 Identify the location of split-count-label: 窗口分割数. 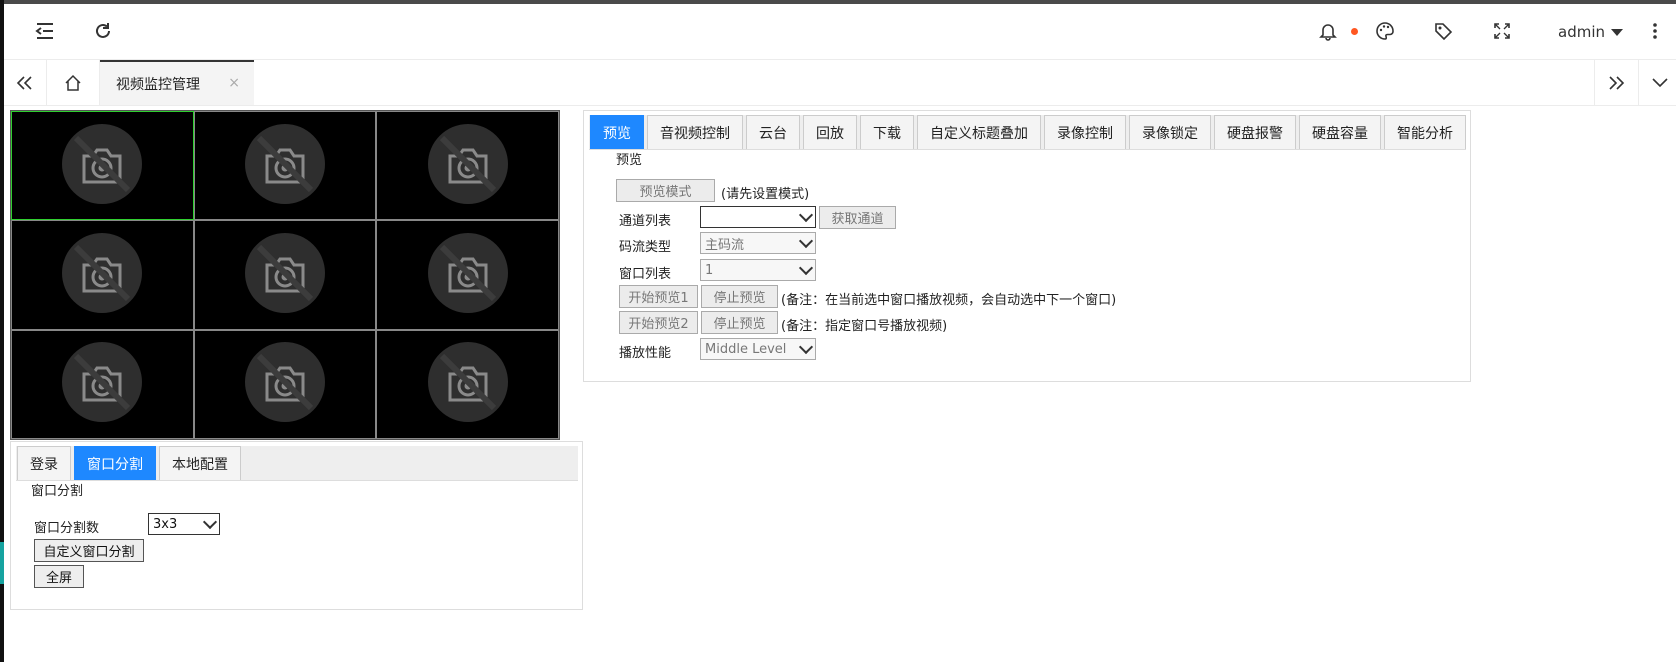
(67, 528).